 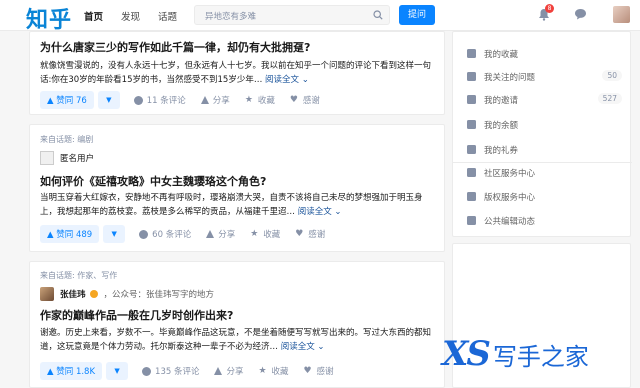 What do you see at coordinates (93, 16) in the screenshot?
I see `nav-home: 首页` at bounding box center [93, 16].